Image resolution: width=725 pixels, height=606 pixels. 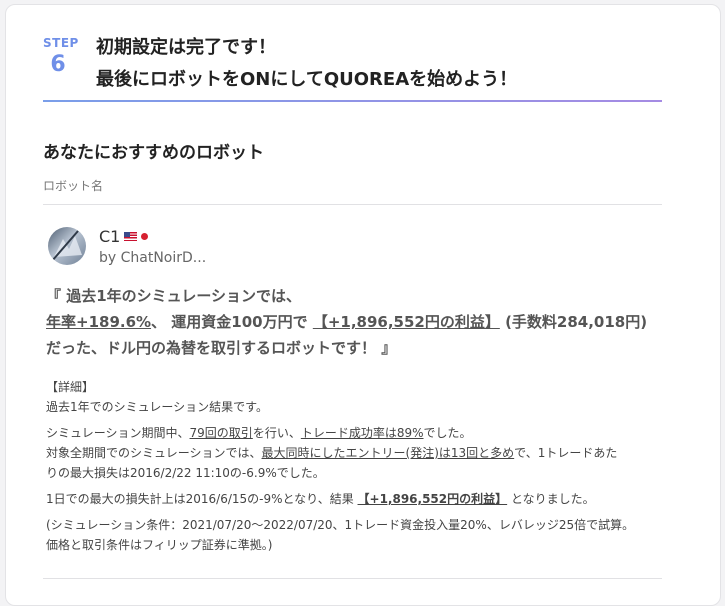 What do you see at coordinates (99, 322) in the screenshot?
I see `annual-return: 年率+189.6%` at bounding box center [99, 322].